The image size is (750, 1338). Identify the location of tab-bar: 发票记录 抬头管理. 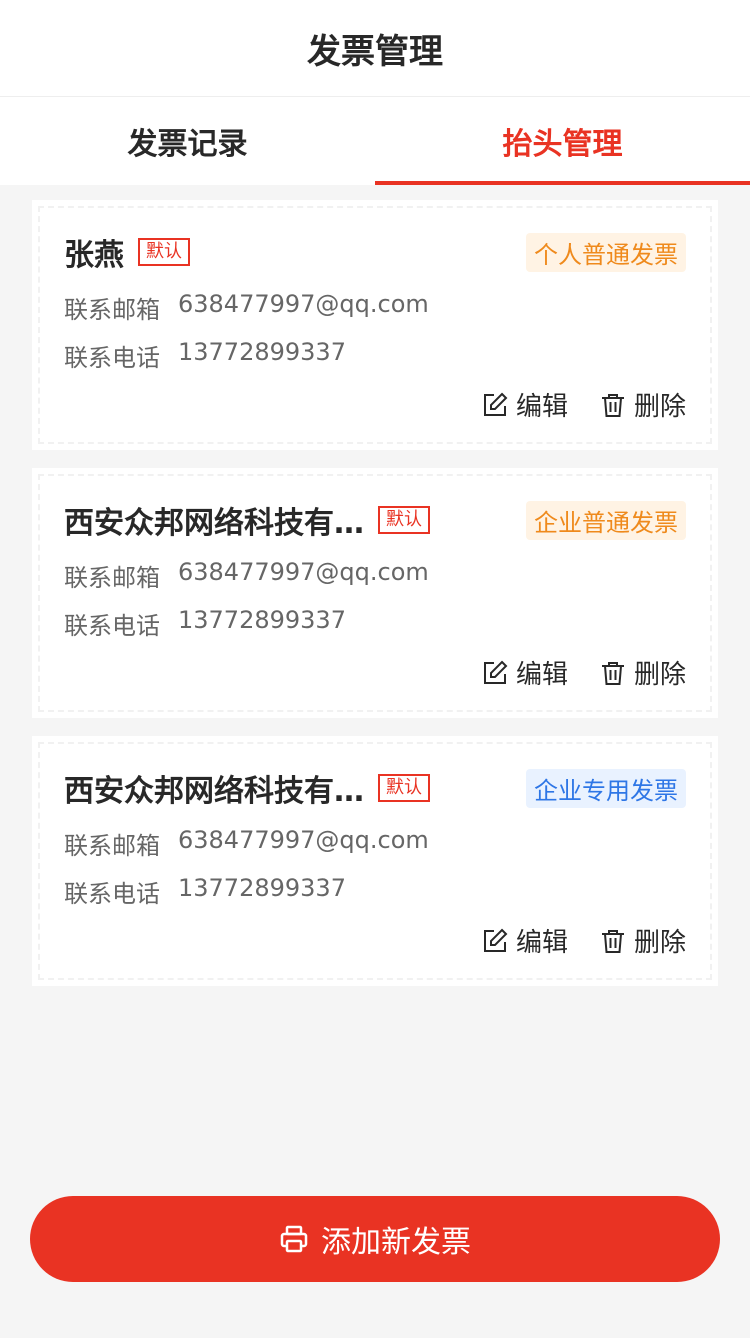
(375, 141).